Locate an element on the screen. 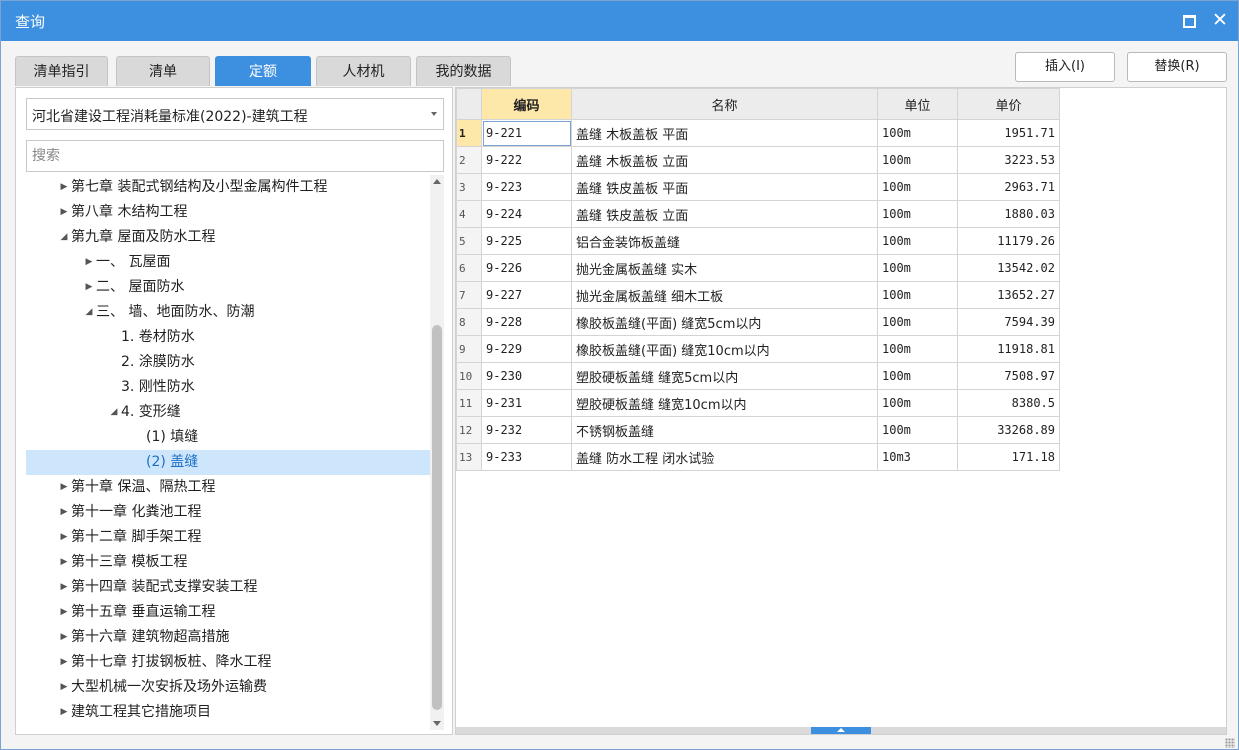 Image resolution: width=1239 pixels, height=750 pixels. row-index: 5 is located at coordinates (469, 241).